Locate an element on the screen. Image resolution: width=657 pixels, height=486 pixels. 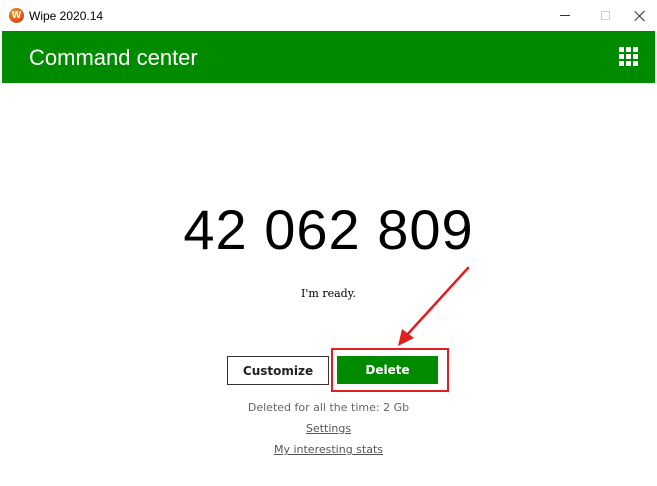
maximize-button is located at coordinates (605, 15).